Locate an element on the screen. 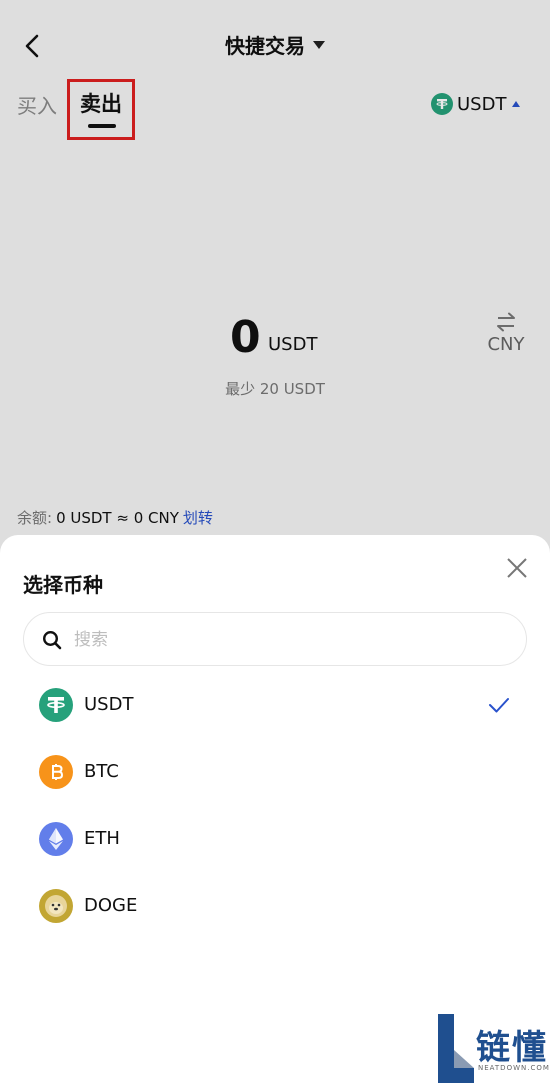 The width and height of the screenshot is (550, 1083). bitcoin-icon is located at coordinates (56, 772).